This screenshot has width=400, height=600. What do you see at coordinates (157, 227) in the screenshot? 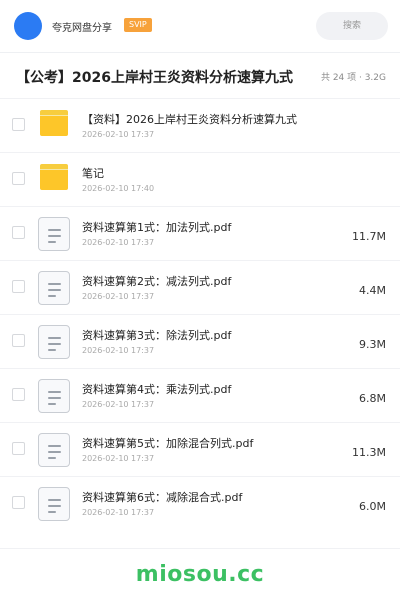
I see `file-name: 资料速算第1式：加法列式.pdf` at bounding box center [157, 227].